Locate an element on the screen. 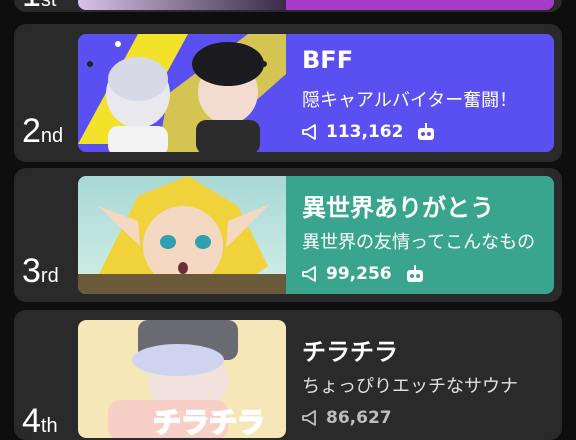 This screenshot has width=576, height=440. rank-label-2: 2nd is located at coordinates (43, 131).